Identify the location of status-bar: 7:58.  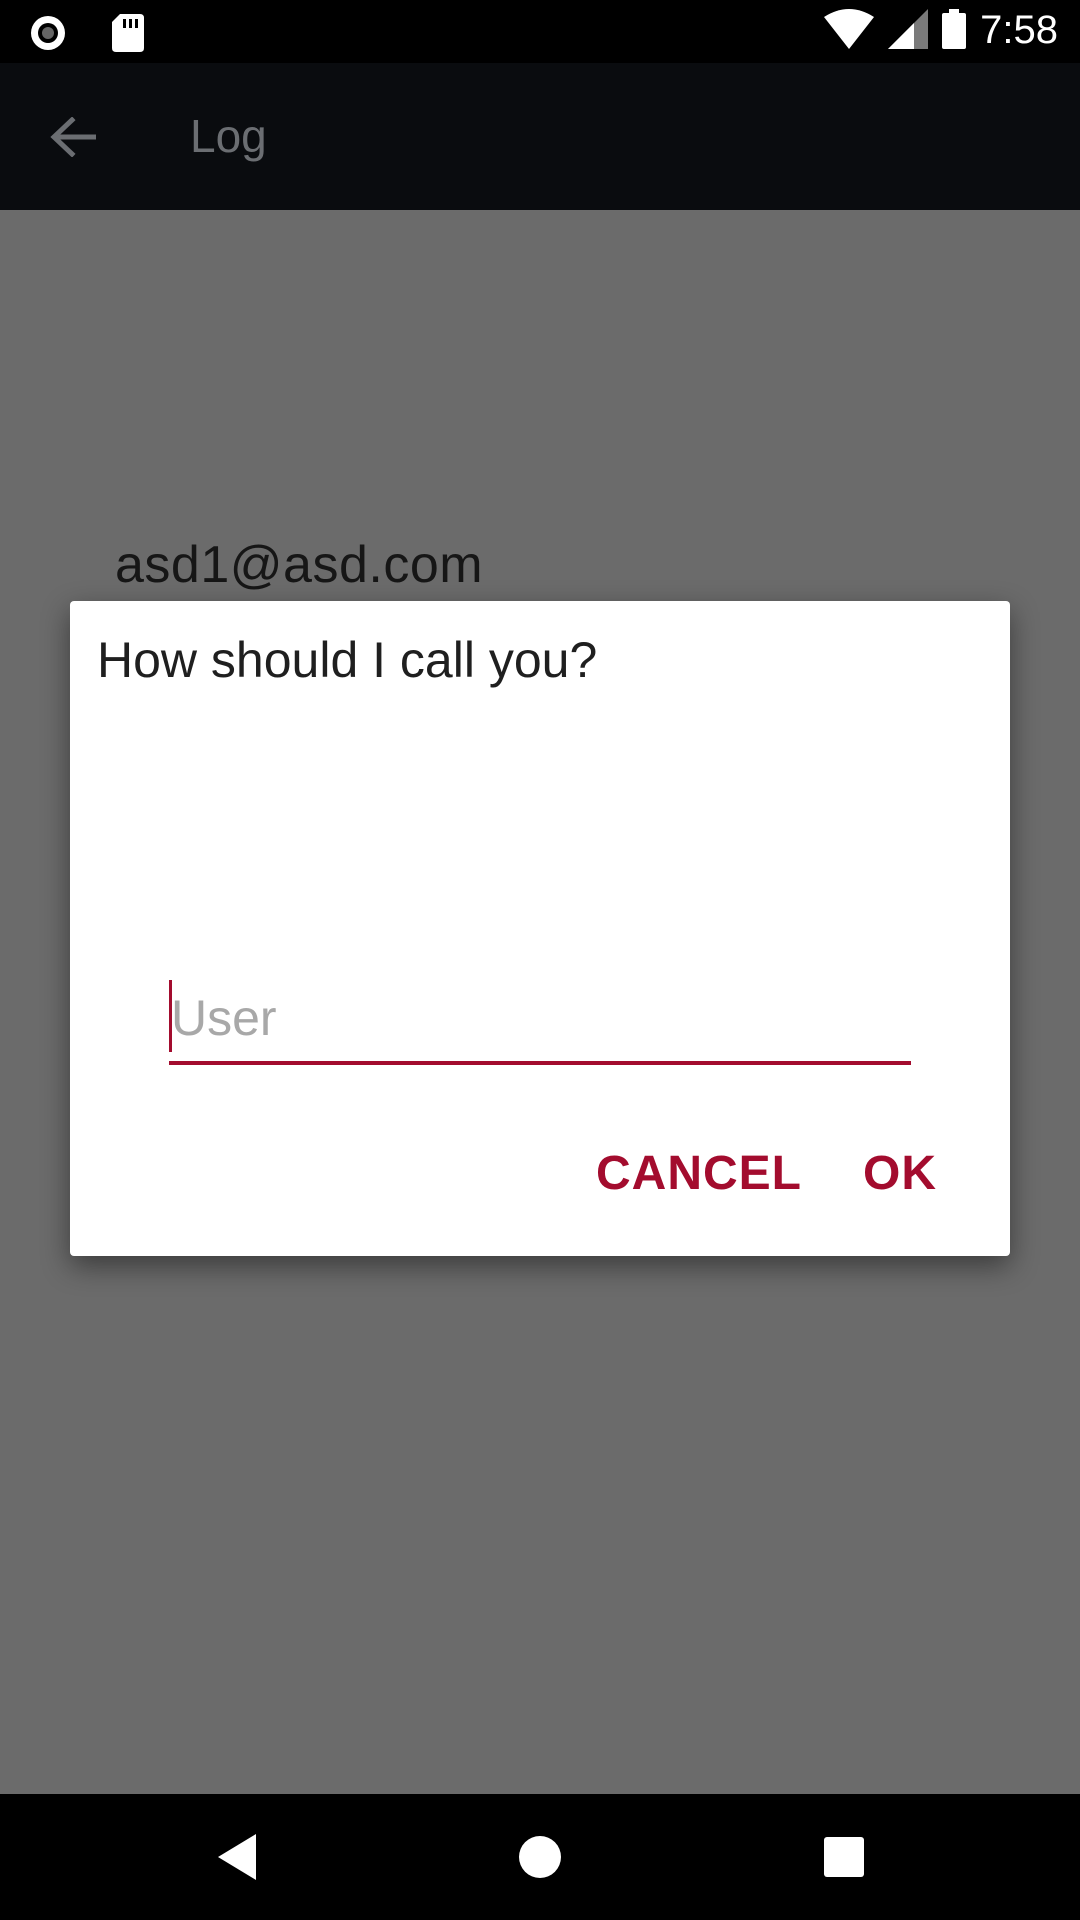
(540, 31).